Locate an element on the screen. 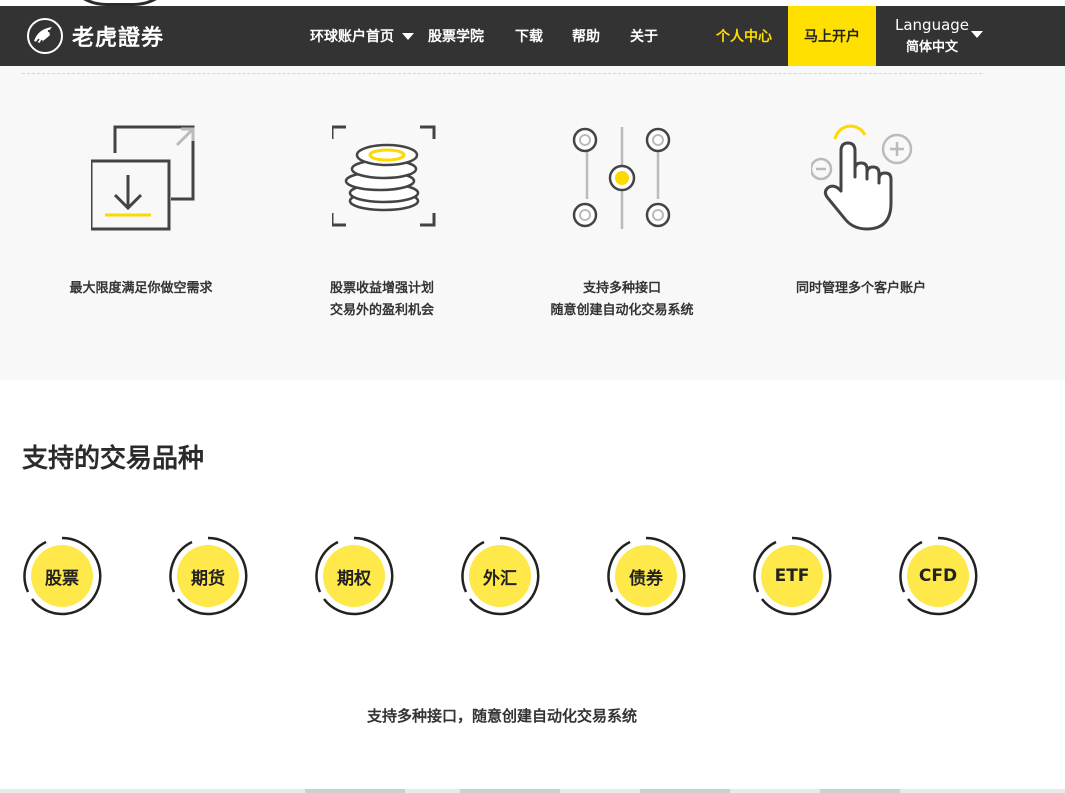  nav-home: 环球账户首页 is located at coordinates (362, 36).